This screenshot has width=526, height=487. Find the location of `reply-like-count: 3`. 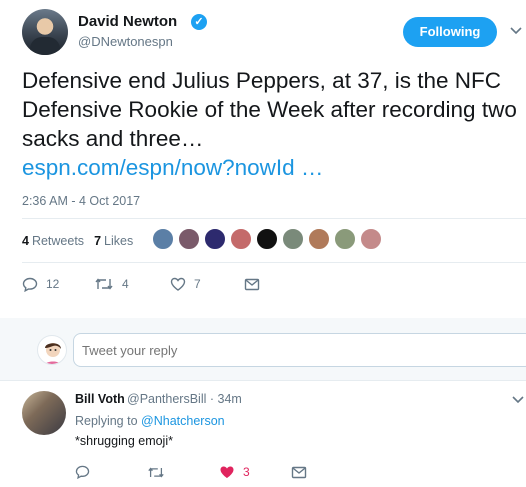

reply-like-count: 3 is located at coordinates (246, 472).